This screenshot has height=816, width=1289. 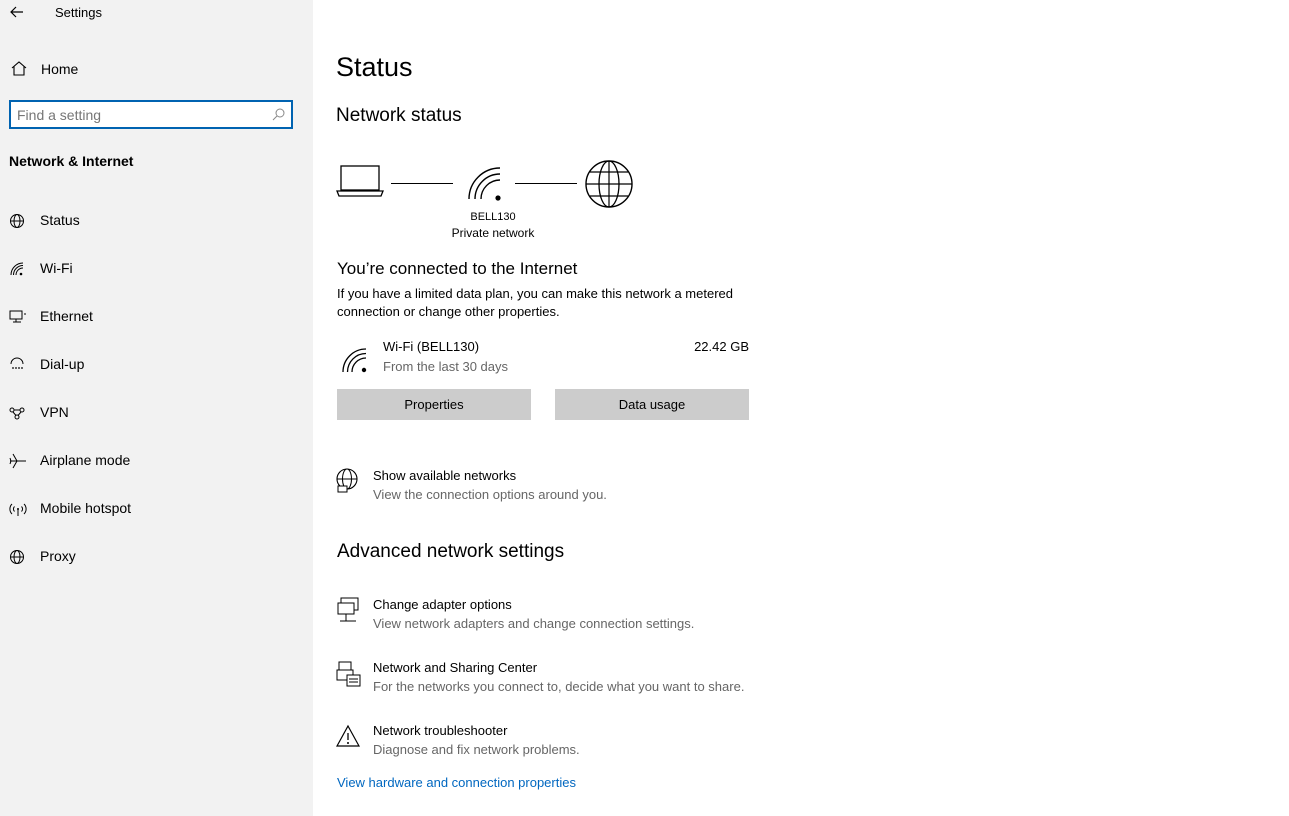 I want to click on warning-icon, so click(x=348, y=735).